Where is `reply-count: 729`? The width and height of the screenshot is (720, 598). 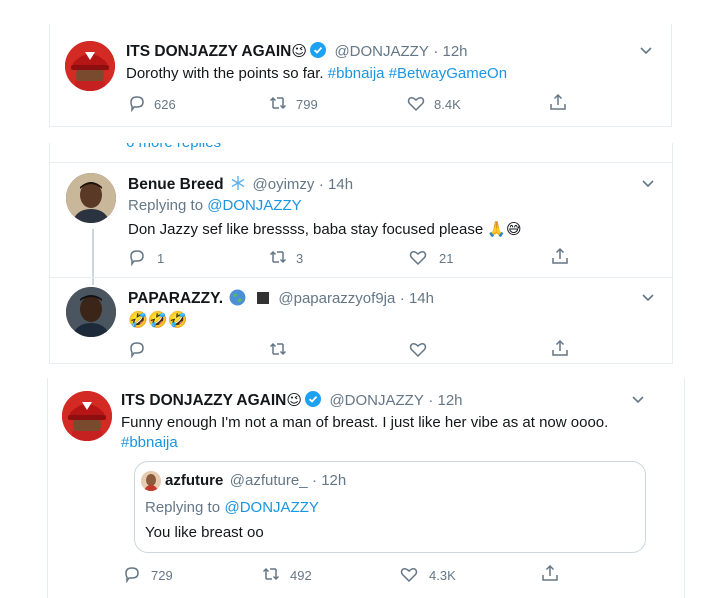 reply-count: 729 is located at coordinates (162, 575).